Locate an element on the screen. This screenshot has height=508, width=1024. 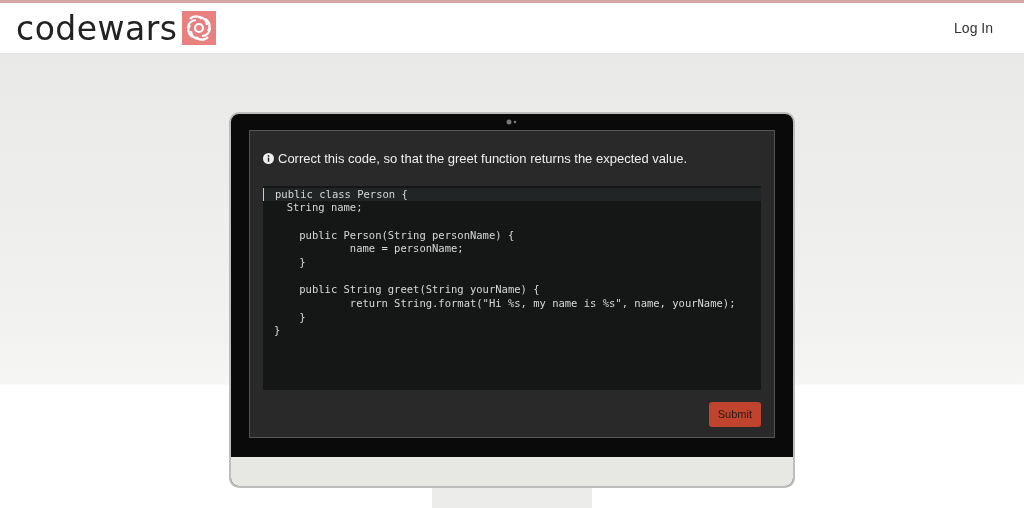
logo-wordmark: codewars is located at coordinates (97, 28).